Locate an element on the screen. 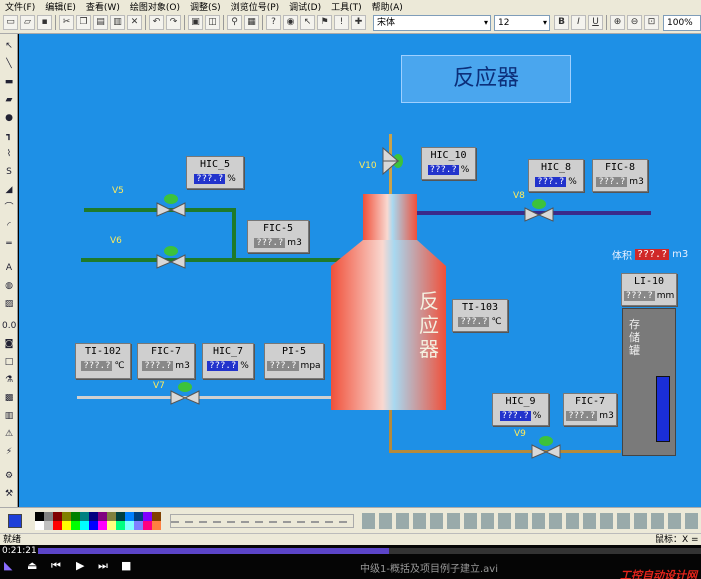  polygon-icon: ◢ is located at coordinates (9, 190).